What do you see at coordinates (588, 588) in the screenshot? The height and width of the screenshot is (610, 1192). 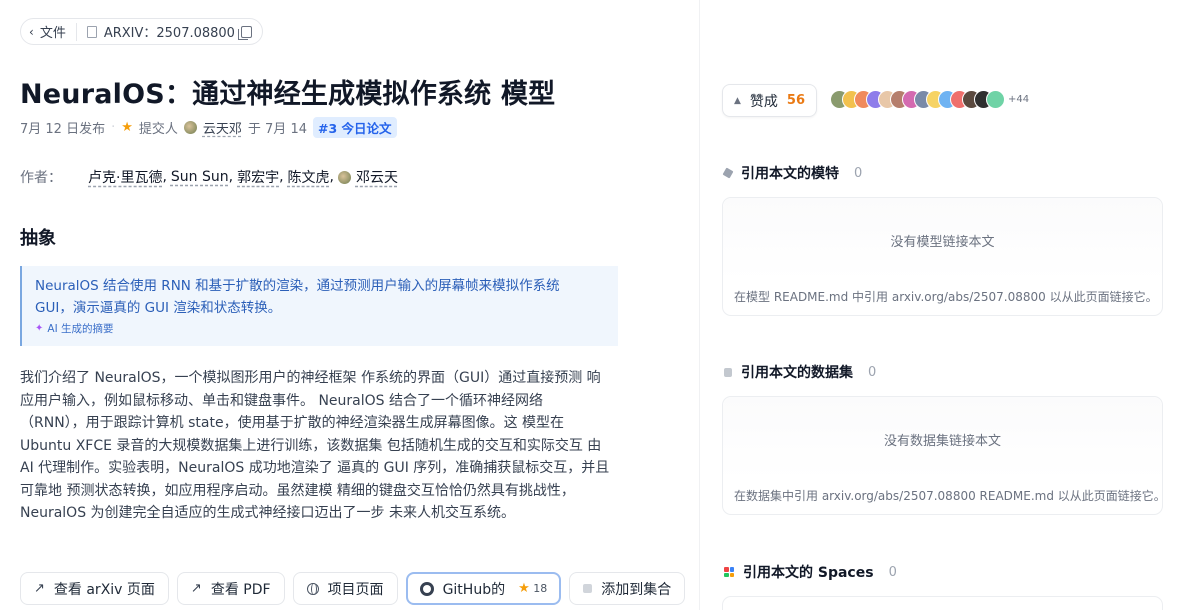 I see `collection-icon` at bounding box center [588, 588].